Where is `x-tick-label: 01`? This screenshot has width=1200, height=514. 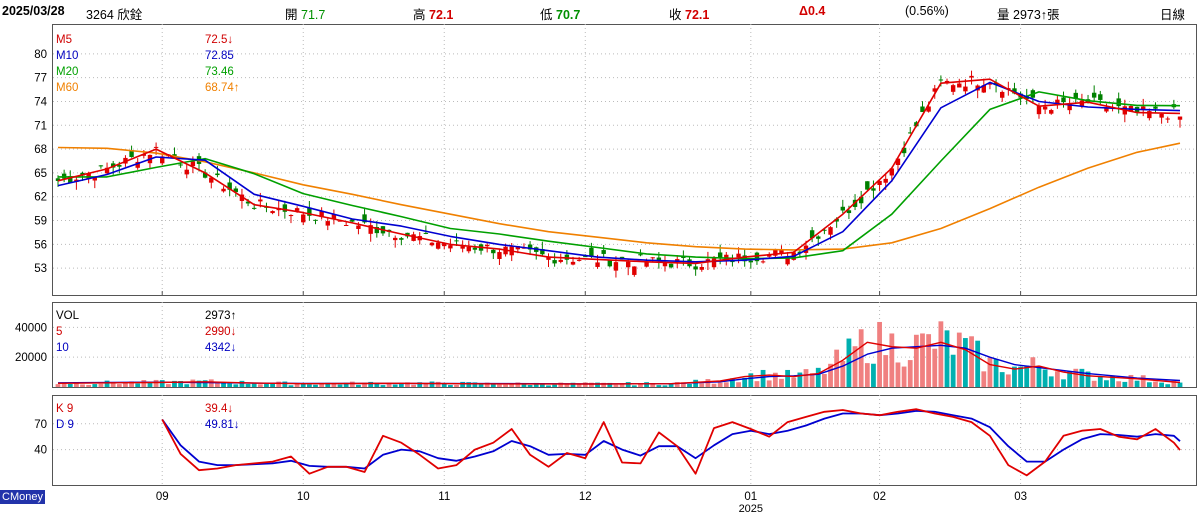 x-tick-label: 01 is located at coordinates (750, 497).